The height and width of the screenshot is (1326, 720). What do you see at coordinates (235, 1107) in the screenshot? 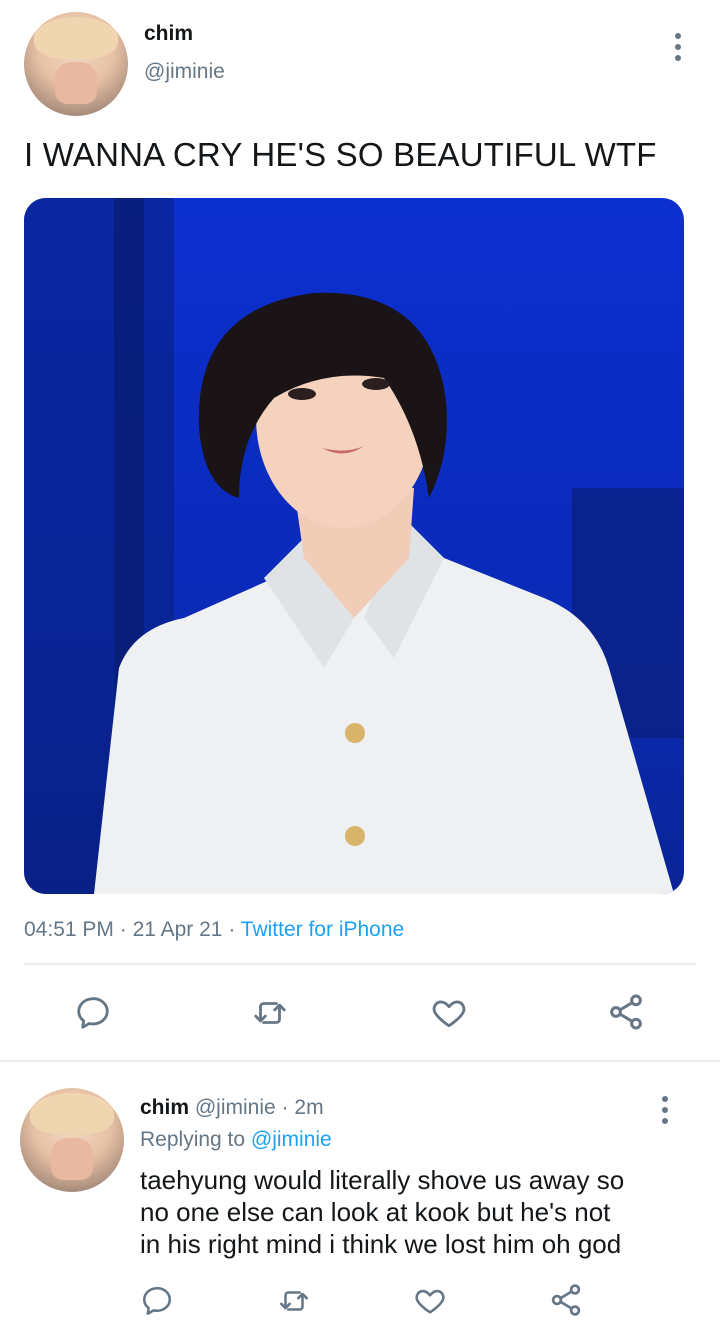
I see `reply-author-handle: @jiminie` at bounding box center [235, 1107].